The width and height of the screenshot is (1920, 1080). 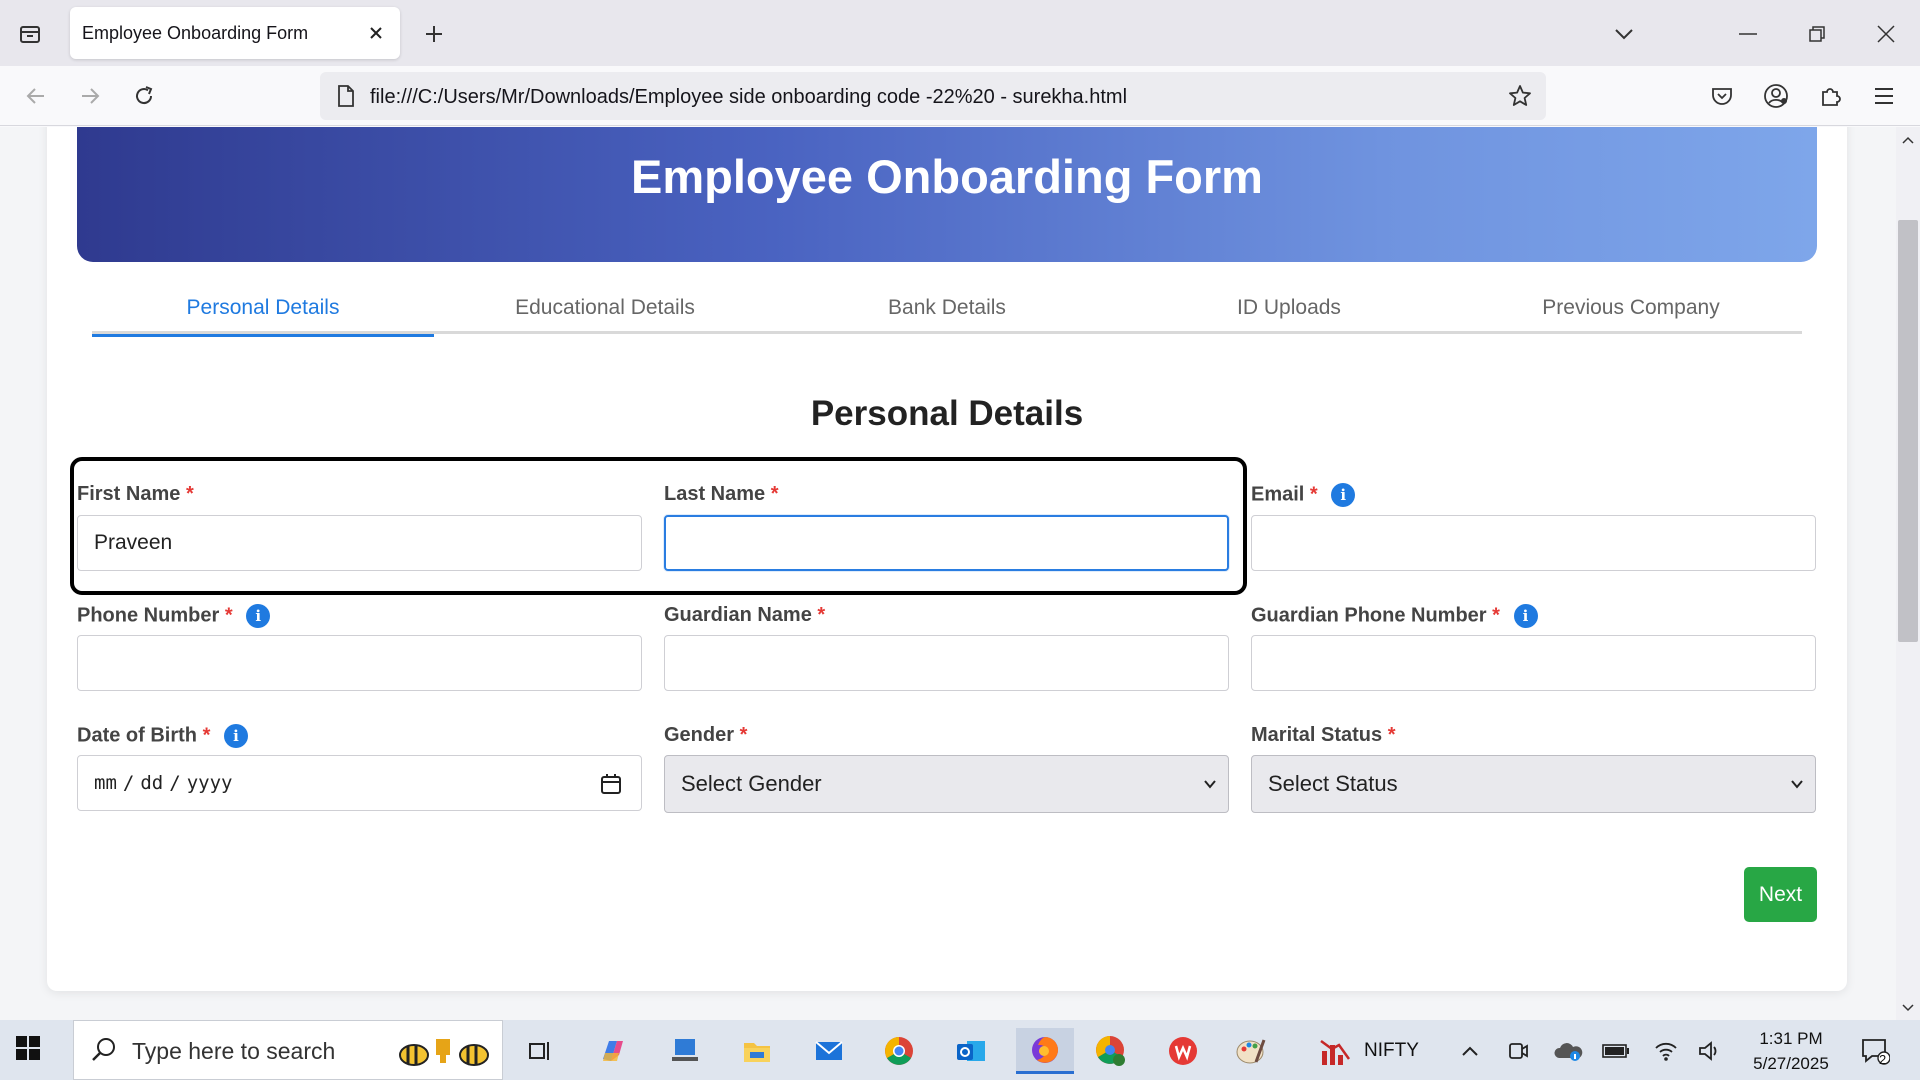 What do you see at coordinates (1391, 1051) in the screenshot?
I see `nifty-label: NIFTY` at bounding box center [1391, 1051].